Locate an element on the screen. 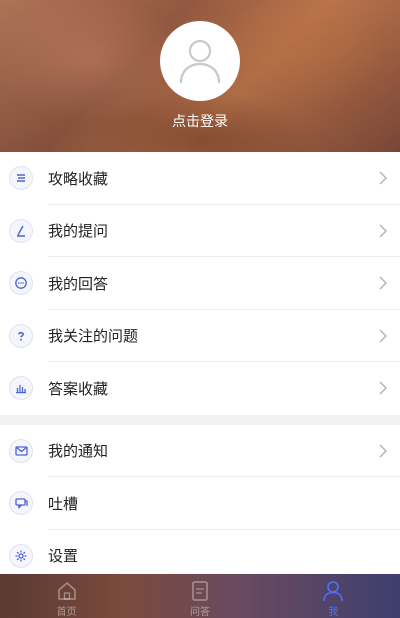 This screenshot has width=400, height=618. avatar is located at coordinates (200, 61).